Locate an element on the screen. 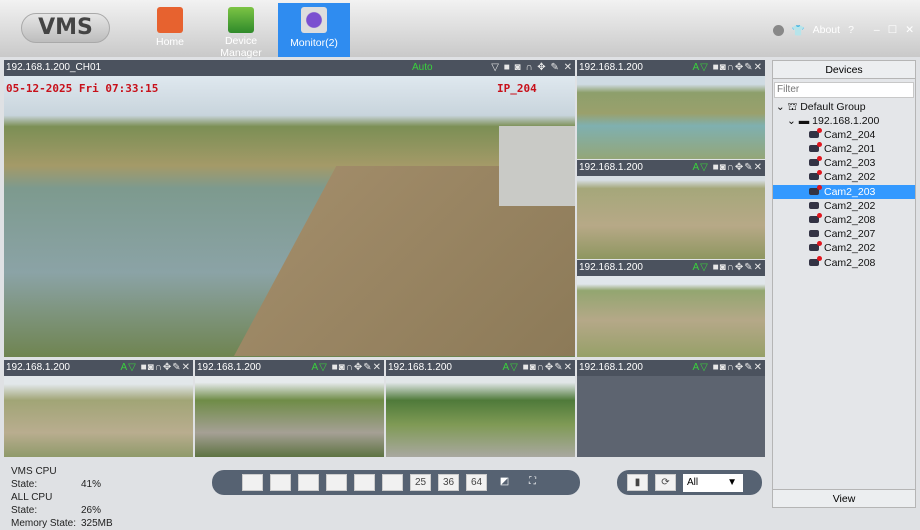 This screenshot has width=920, height=530. nav-device-manager: Device Manager is located at coordinates (241, 31).